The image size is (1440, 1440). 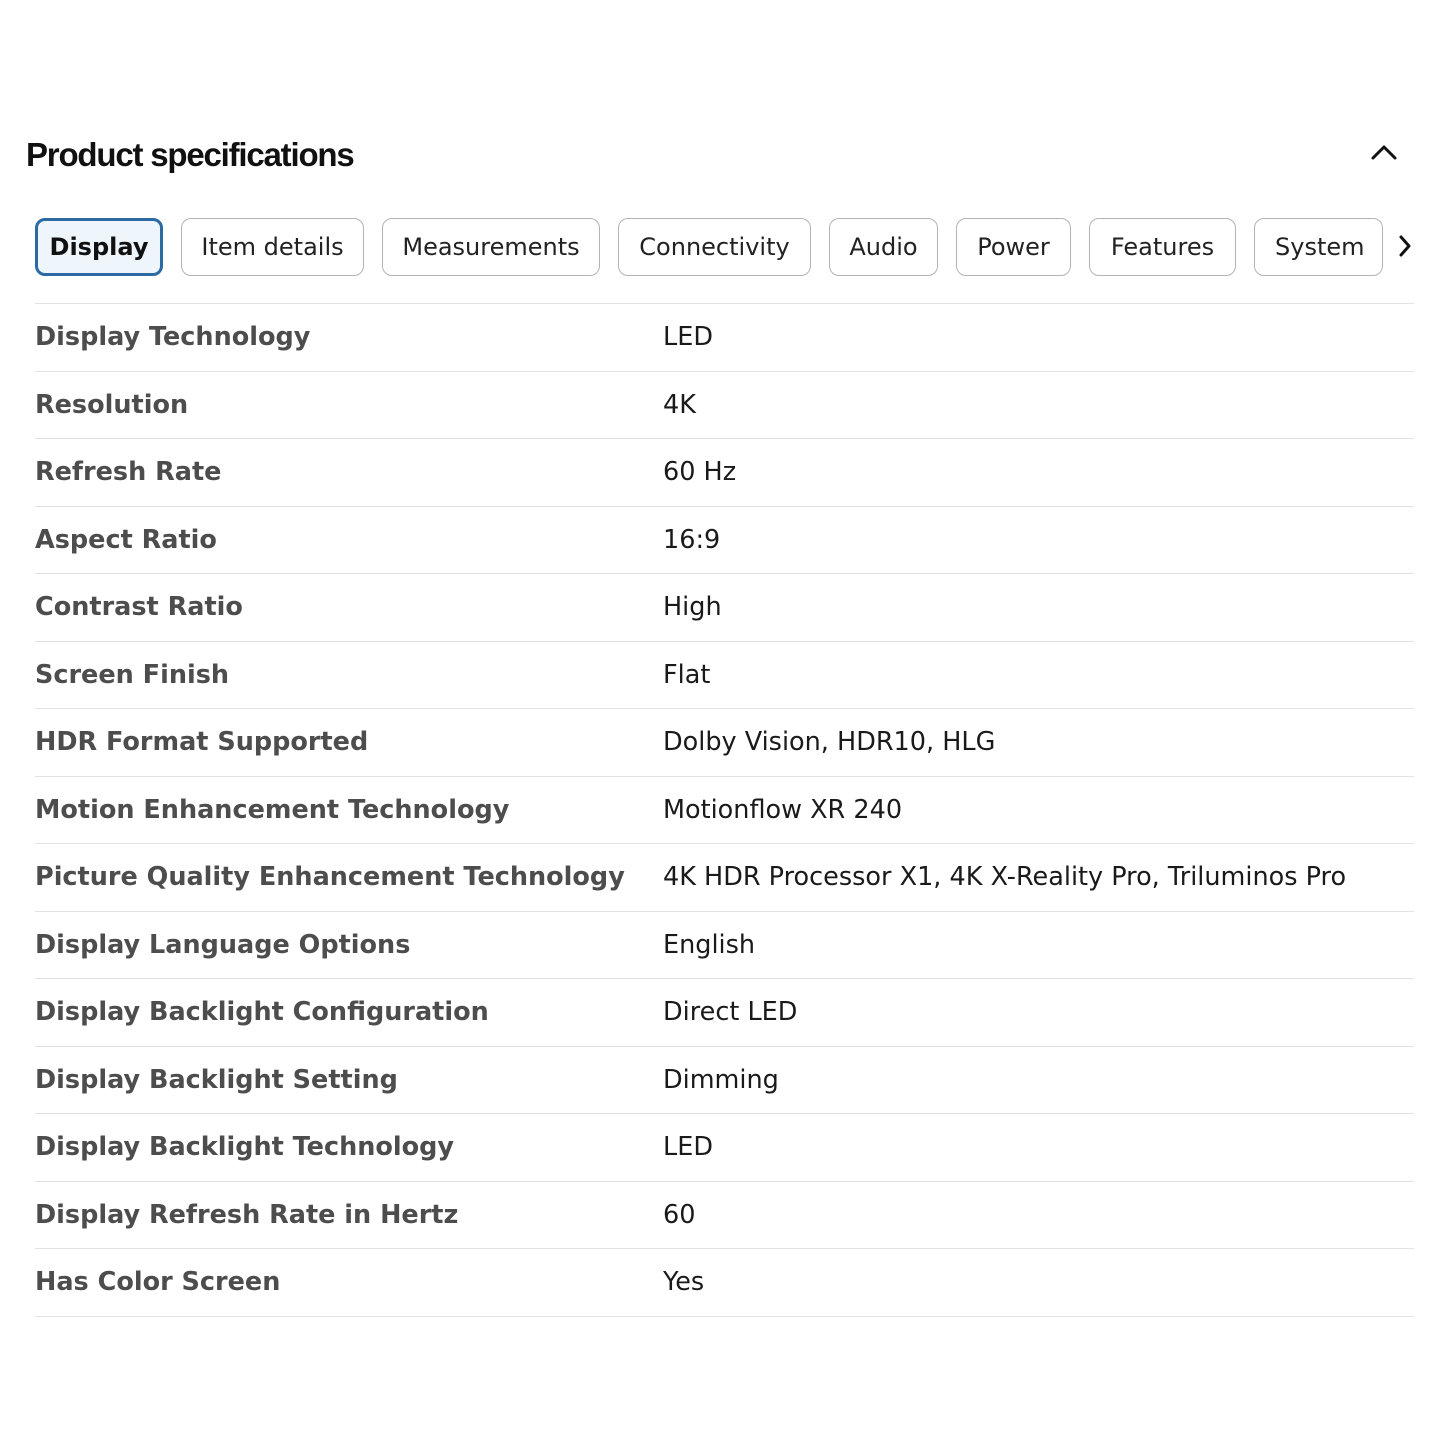 I want to click on tab-display: Display, so click(x=99, y=247).